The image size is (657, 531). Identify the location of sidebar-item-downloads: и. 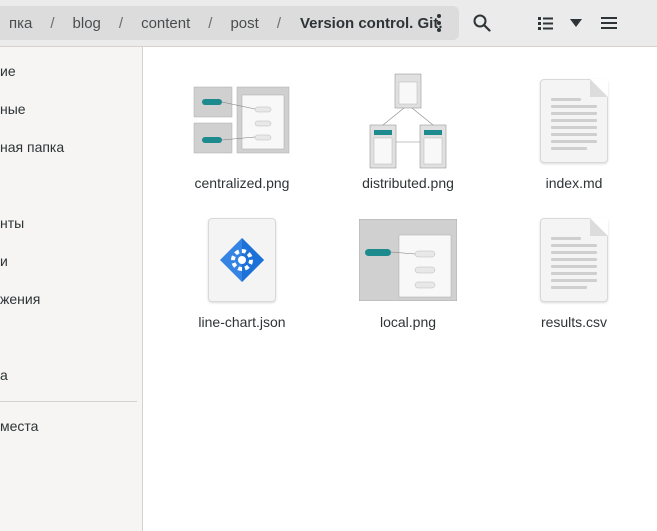
(4, 261).